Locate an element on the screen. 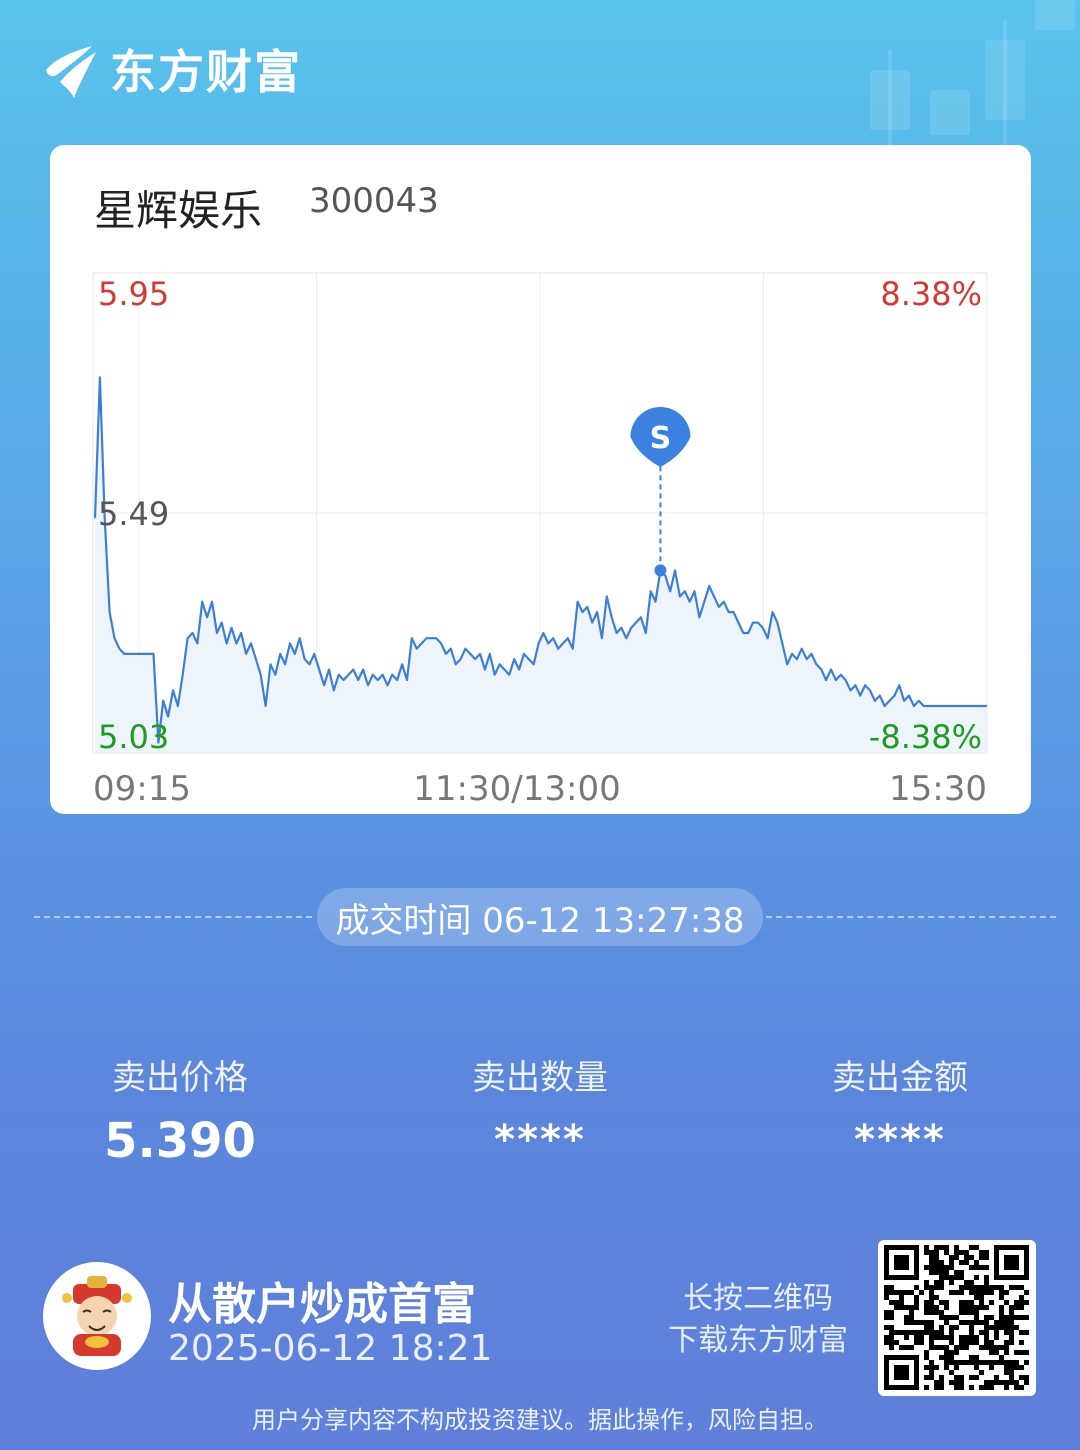 The width and height of the screenshot is (1080, 1450). caishen-avatar-icon is located at coordinates (97, 1316).